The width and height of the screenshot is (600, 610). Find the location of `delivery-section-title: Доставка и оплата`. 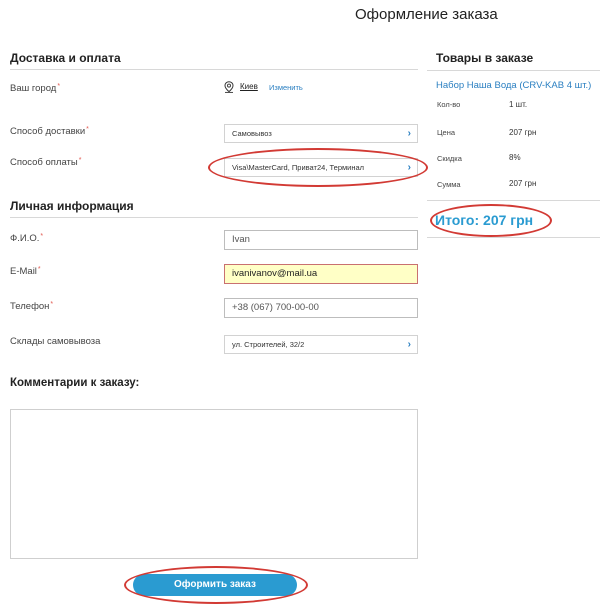

delivery-section-title: Доставка и оплата is located at coordinates (65, 58).